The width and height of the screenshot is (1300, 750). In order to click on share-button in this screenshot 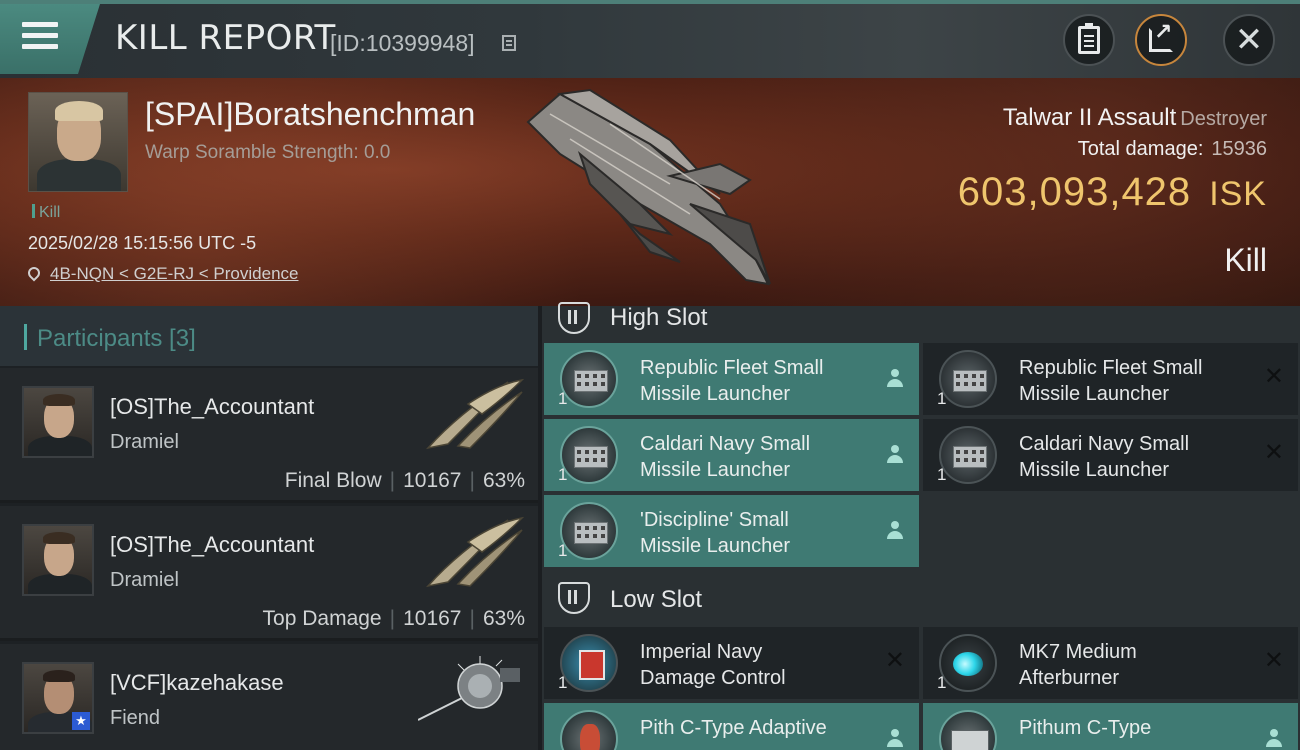, I will do `click(1161, 40)`.